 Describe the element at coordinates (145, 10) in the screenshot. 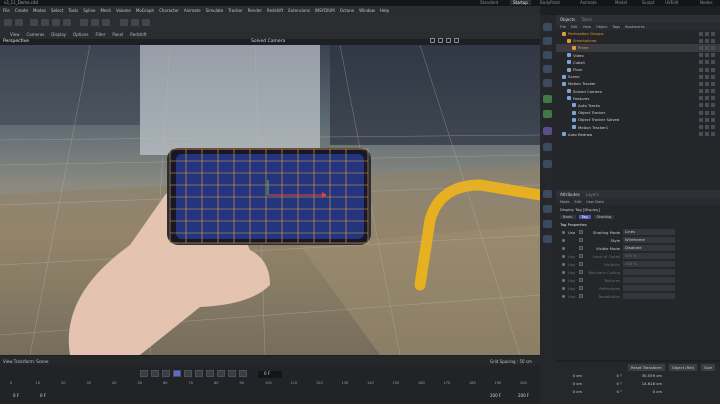

I see `menu-mograph: MoGraph` at that location.